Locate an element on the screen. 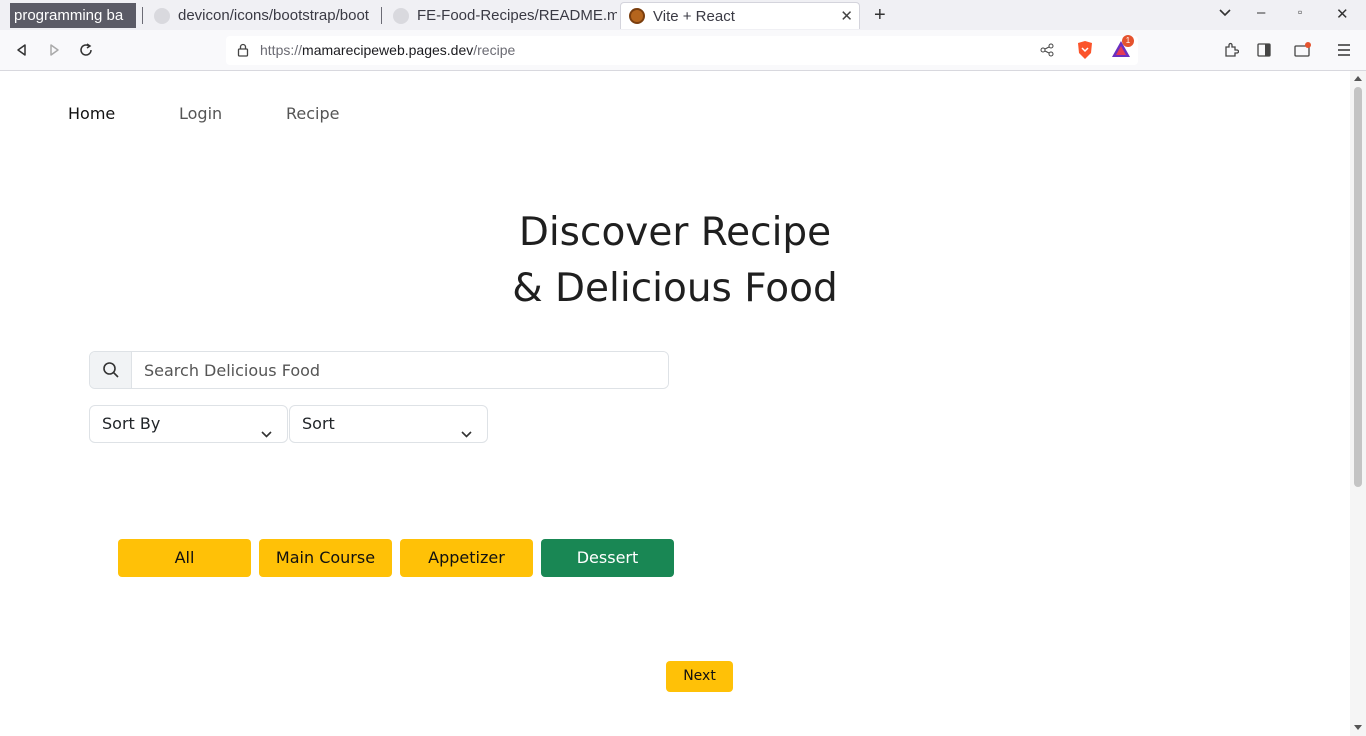 The width and height of the screenshot is (1366, 736). sidebar-icon is located at coordinates (1264, 52).